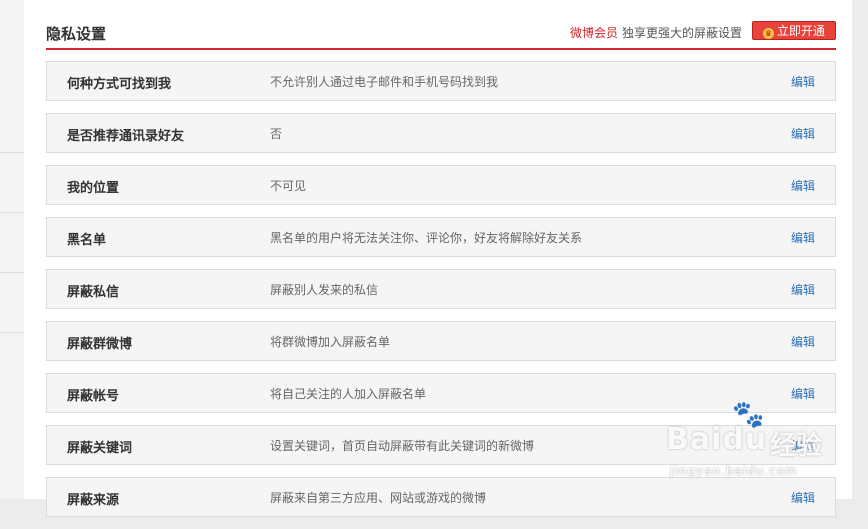 The image size is (868, 529). I want to click on page-title: 隐私设置, so click(76, 34).